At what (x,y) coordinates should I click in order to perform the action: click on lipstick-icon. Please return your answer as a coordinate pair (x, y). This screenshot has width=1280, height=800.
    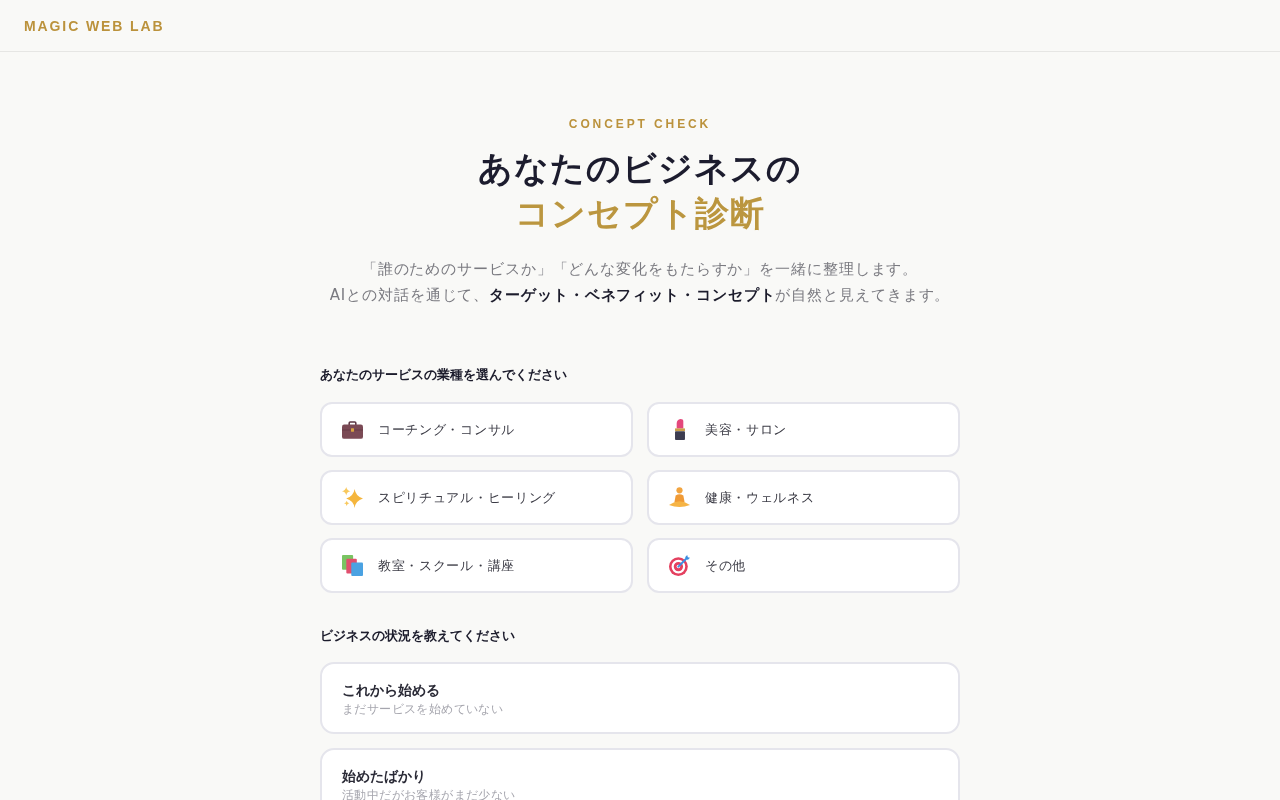
    Looking at the image, I should click on (679, 429).